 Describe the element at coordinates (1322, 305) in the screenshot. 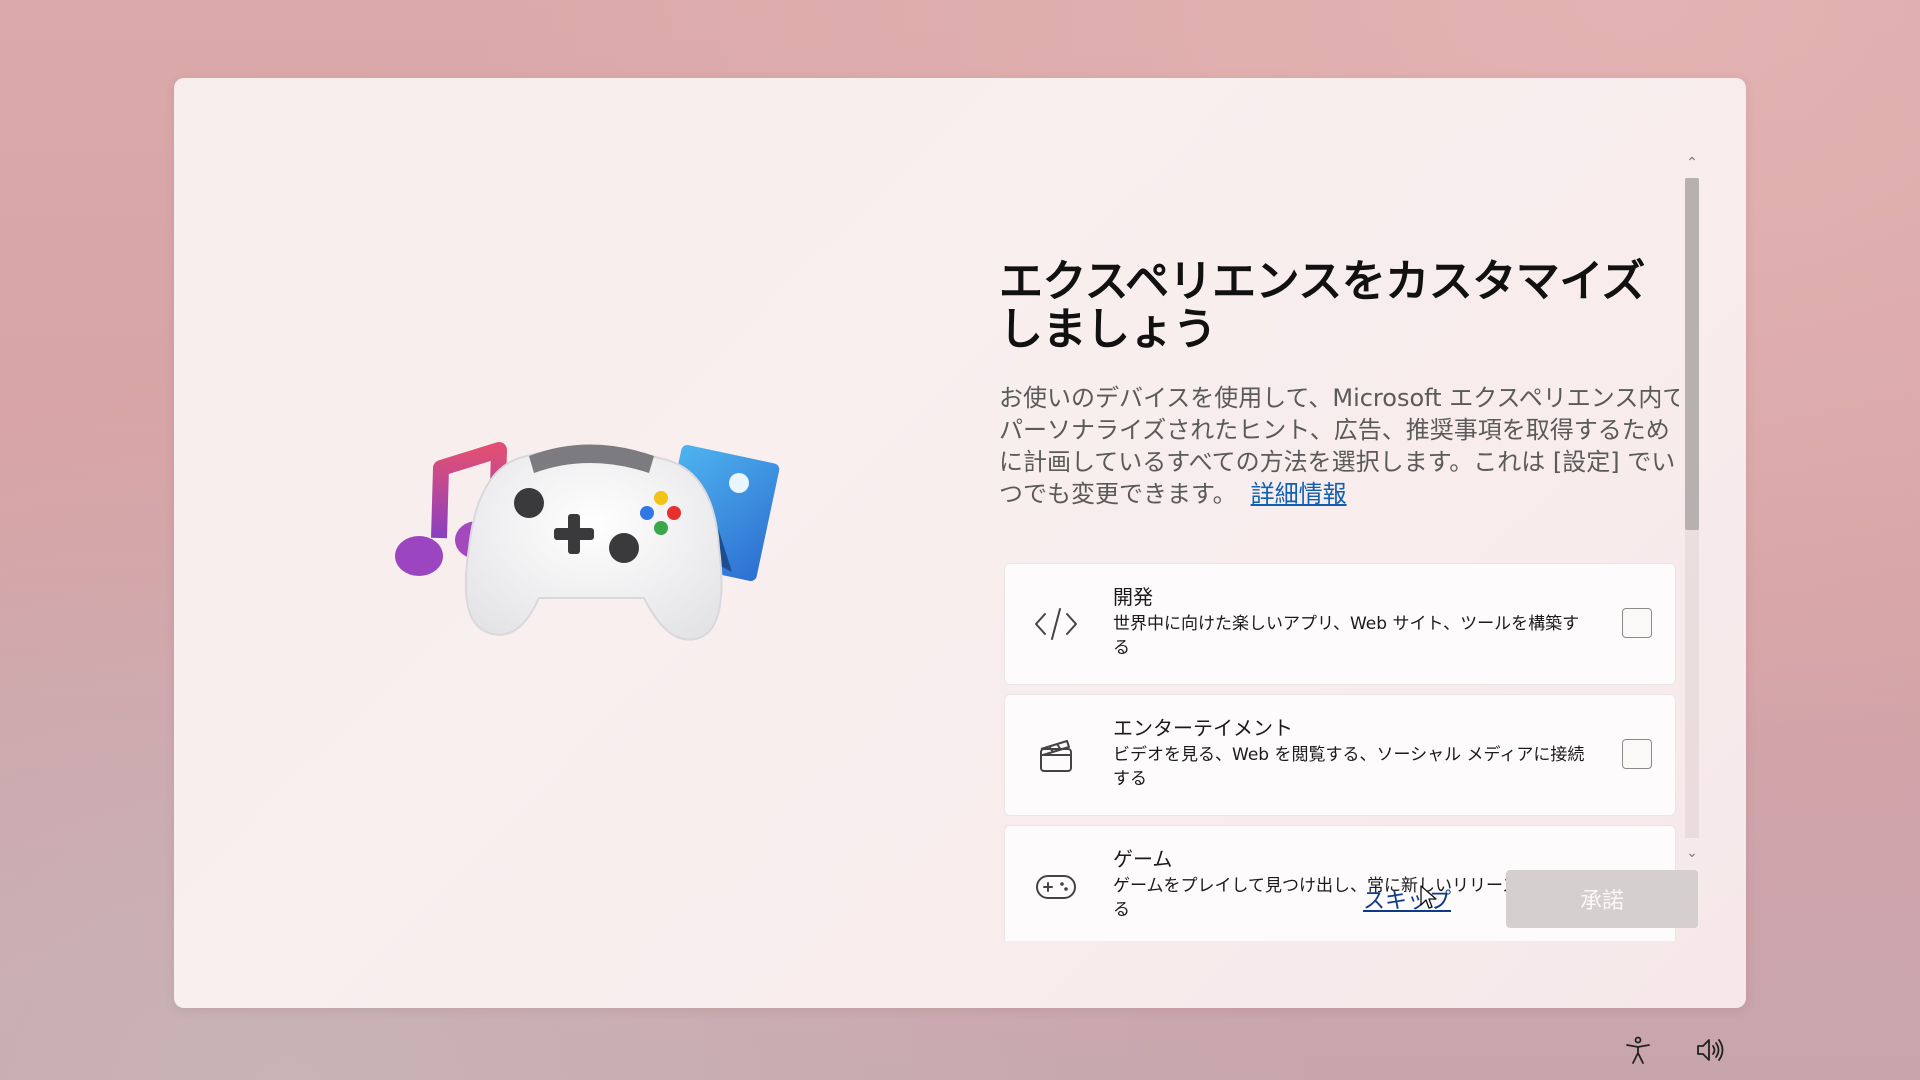

I see `page-title: エクスペリエンスをカスタマイズしましょう` at that location.